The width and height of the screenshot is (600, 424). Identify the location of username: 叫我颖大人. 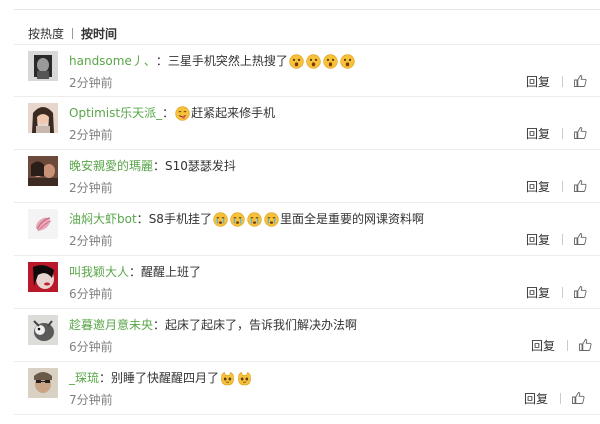
(99, 272).